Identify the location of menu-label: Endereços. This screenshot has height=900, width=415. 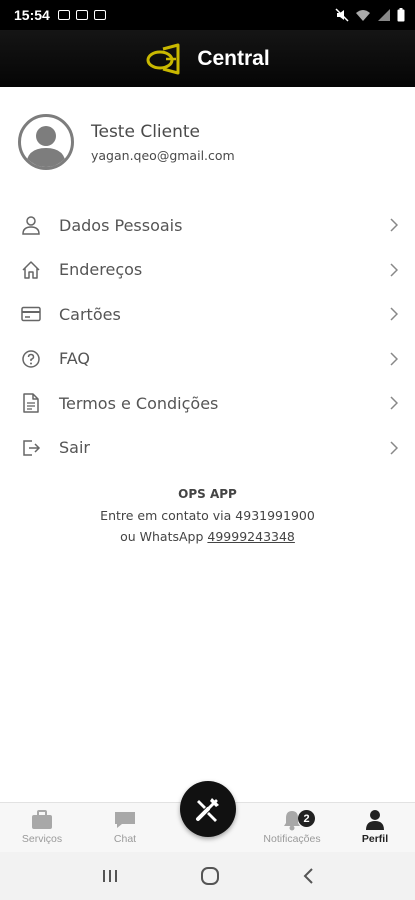
(101, 270).